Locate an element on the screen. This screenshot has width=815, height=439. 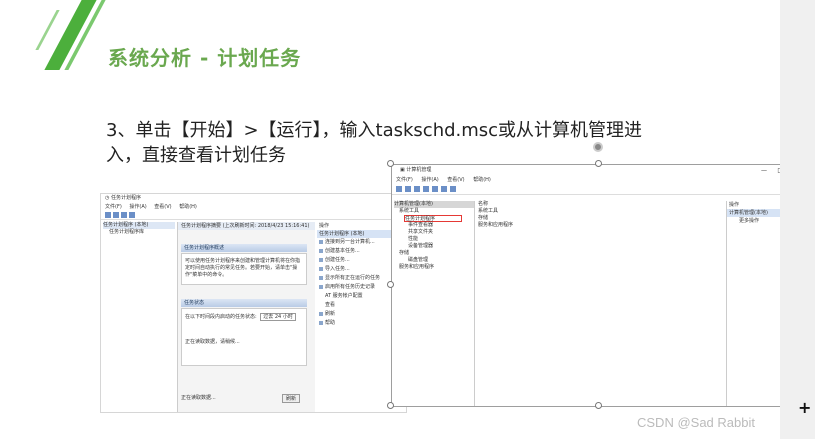
ts-overview-bar: 任务计划程序概述 is located at coordinates (244, 248).